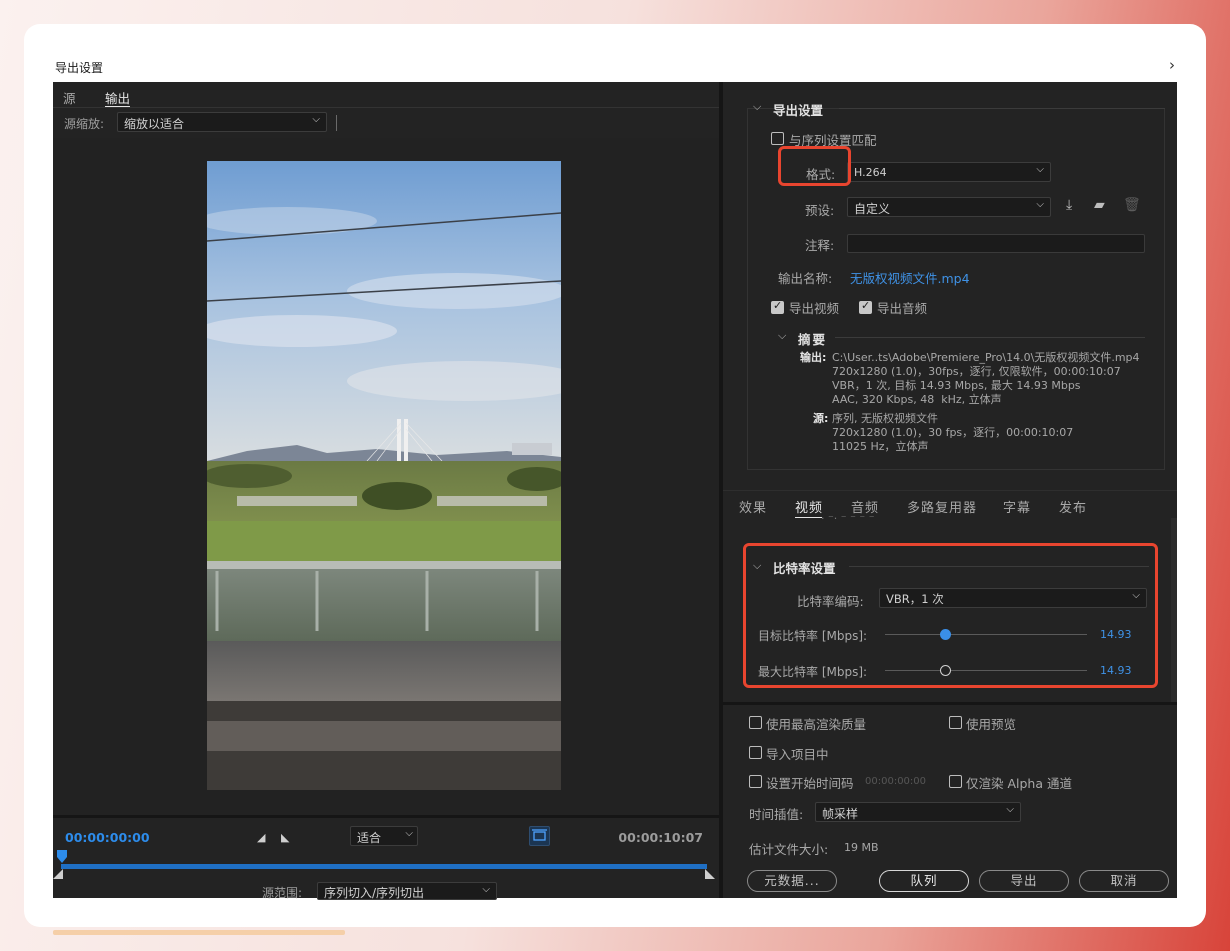 Image resolution: width=1230 pixels, height=951 pixels. I want to click on use-previews-checkbox, so click(955, 722).